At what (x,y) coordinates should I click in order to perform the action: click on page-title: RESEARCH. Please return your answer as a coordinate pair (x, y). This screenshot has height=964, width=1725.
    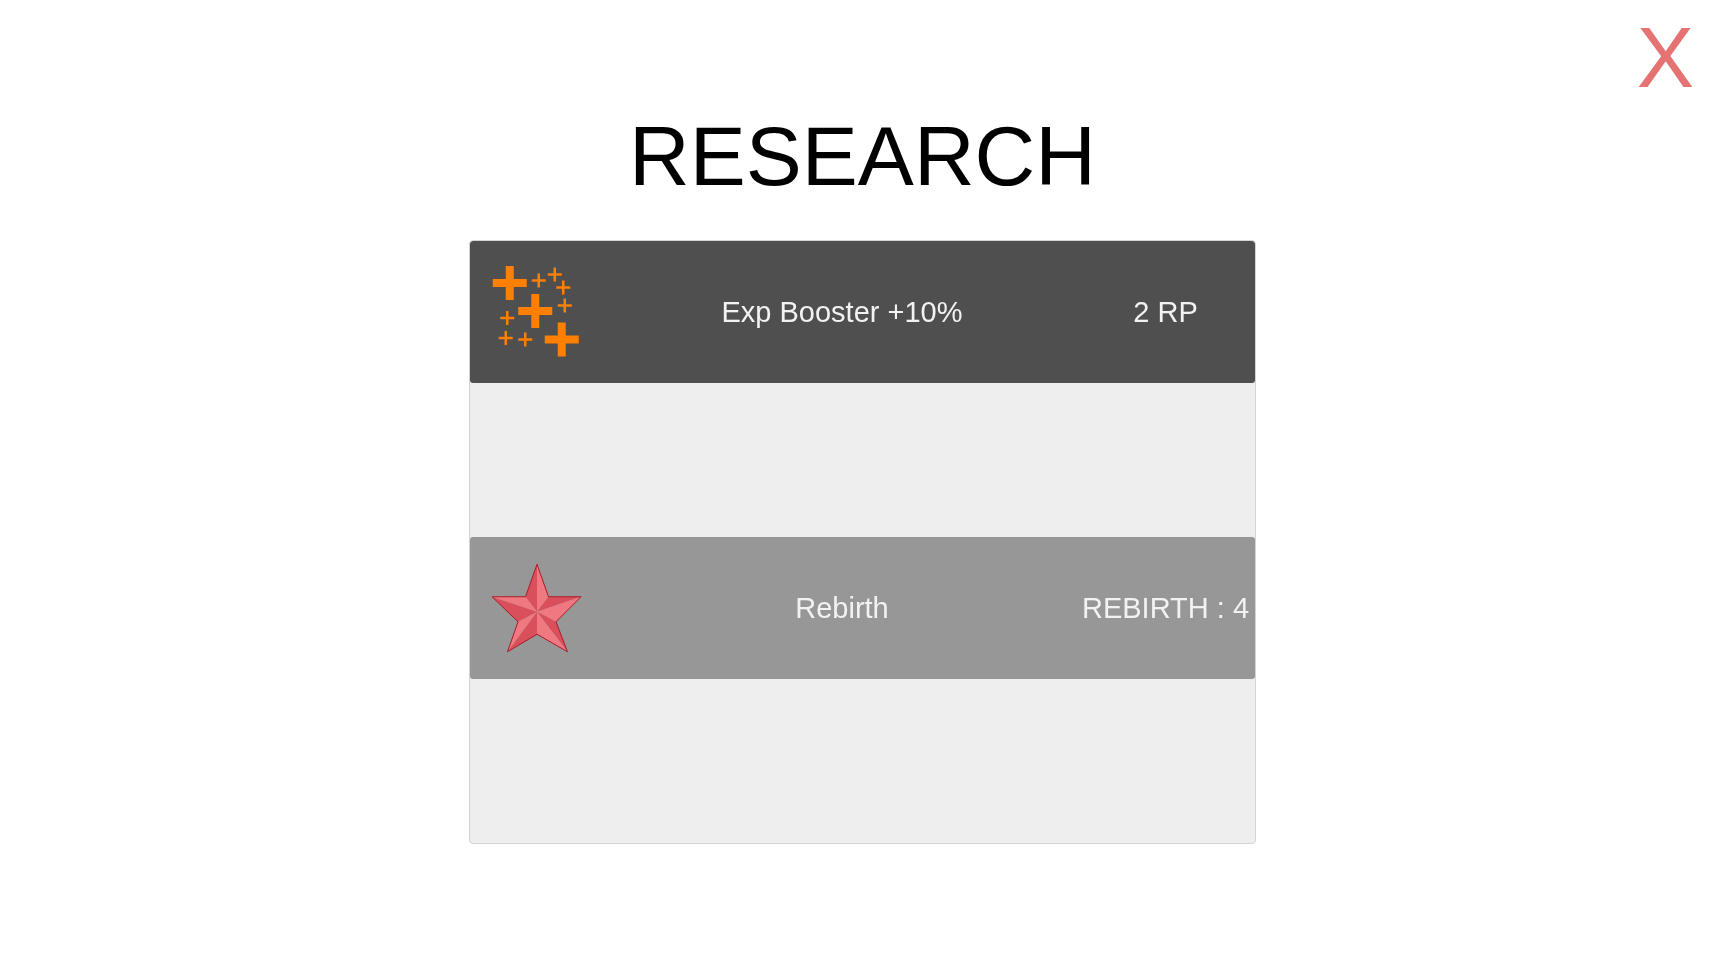
    Looking at the image, I should click on (862, 156).